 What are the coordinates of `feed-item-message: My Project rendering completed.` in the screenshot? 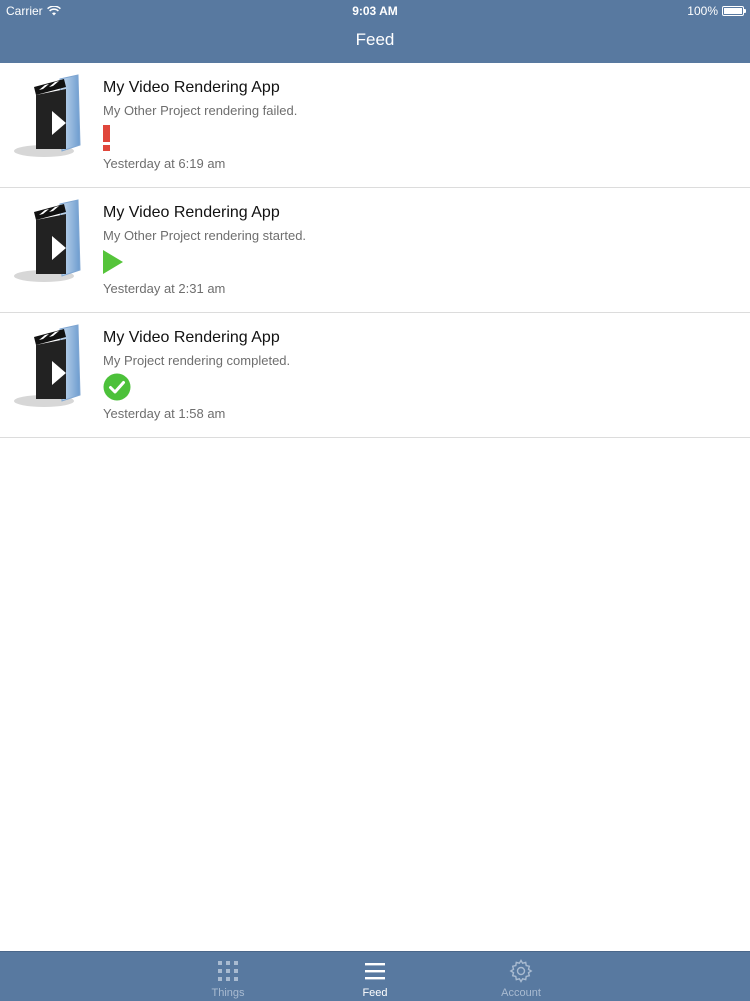 It's located at (197, 360).